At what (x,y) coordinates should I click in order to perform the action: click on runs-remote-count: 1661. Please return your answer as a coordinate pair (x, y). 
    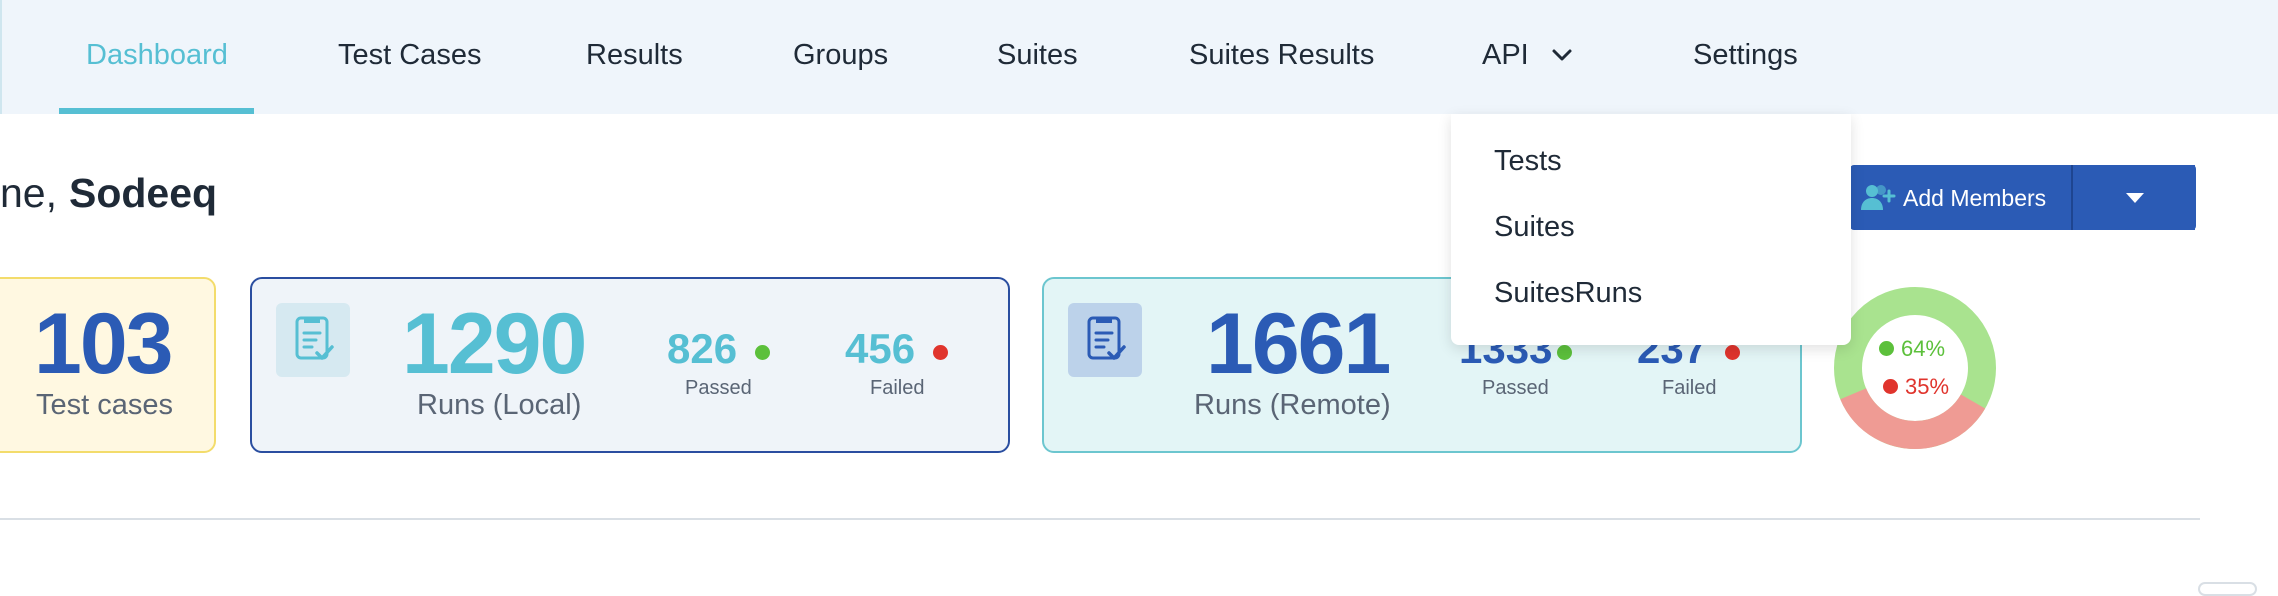
    Looking at the image, I should click on (1298, 344).